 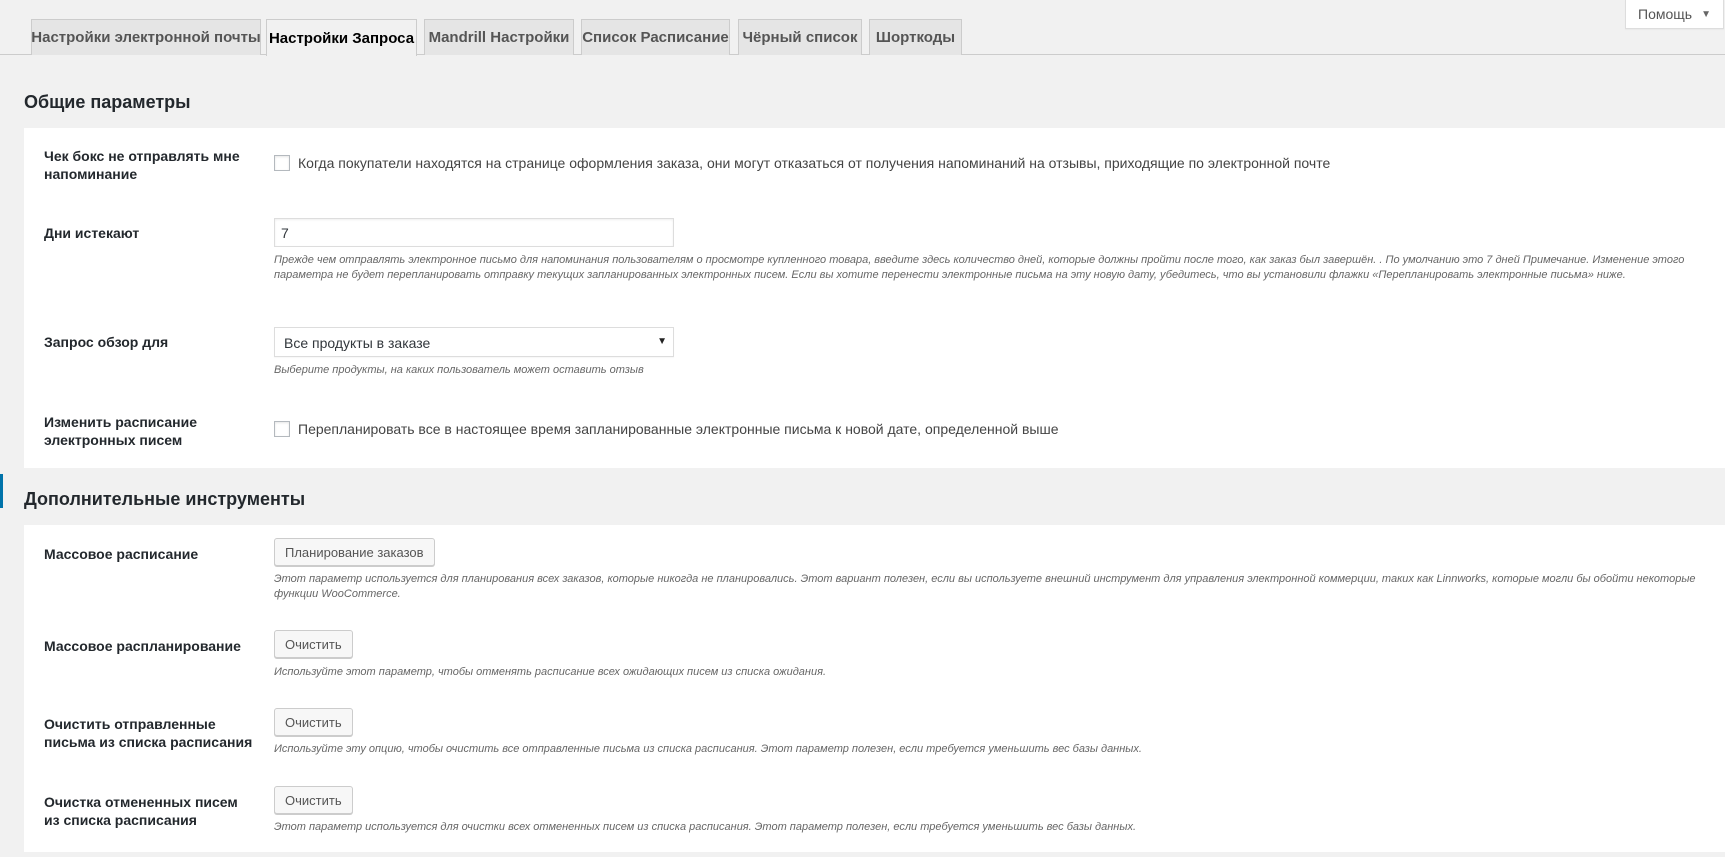 What do you see at coordinates (121, 431) in the screenshot?
I see `reschedule-label: Изменить расписание электронных писем` at bounding box center [121, 431].